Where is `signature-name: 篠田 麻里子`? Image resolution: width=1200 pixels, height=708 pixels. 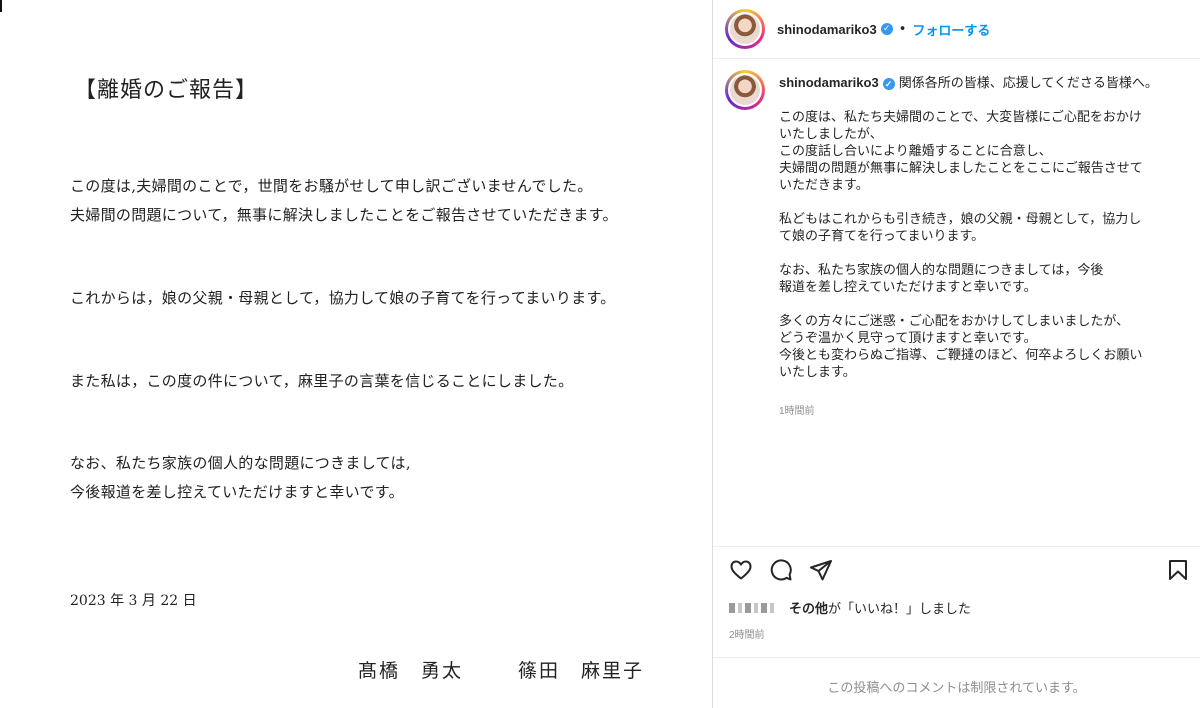 signature-name: 篠田 麻里子 is located at coordinates (581, 671).